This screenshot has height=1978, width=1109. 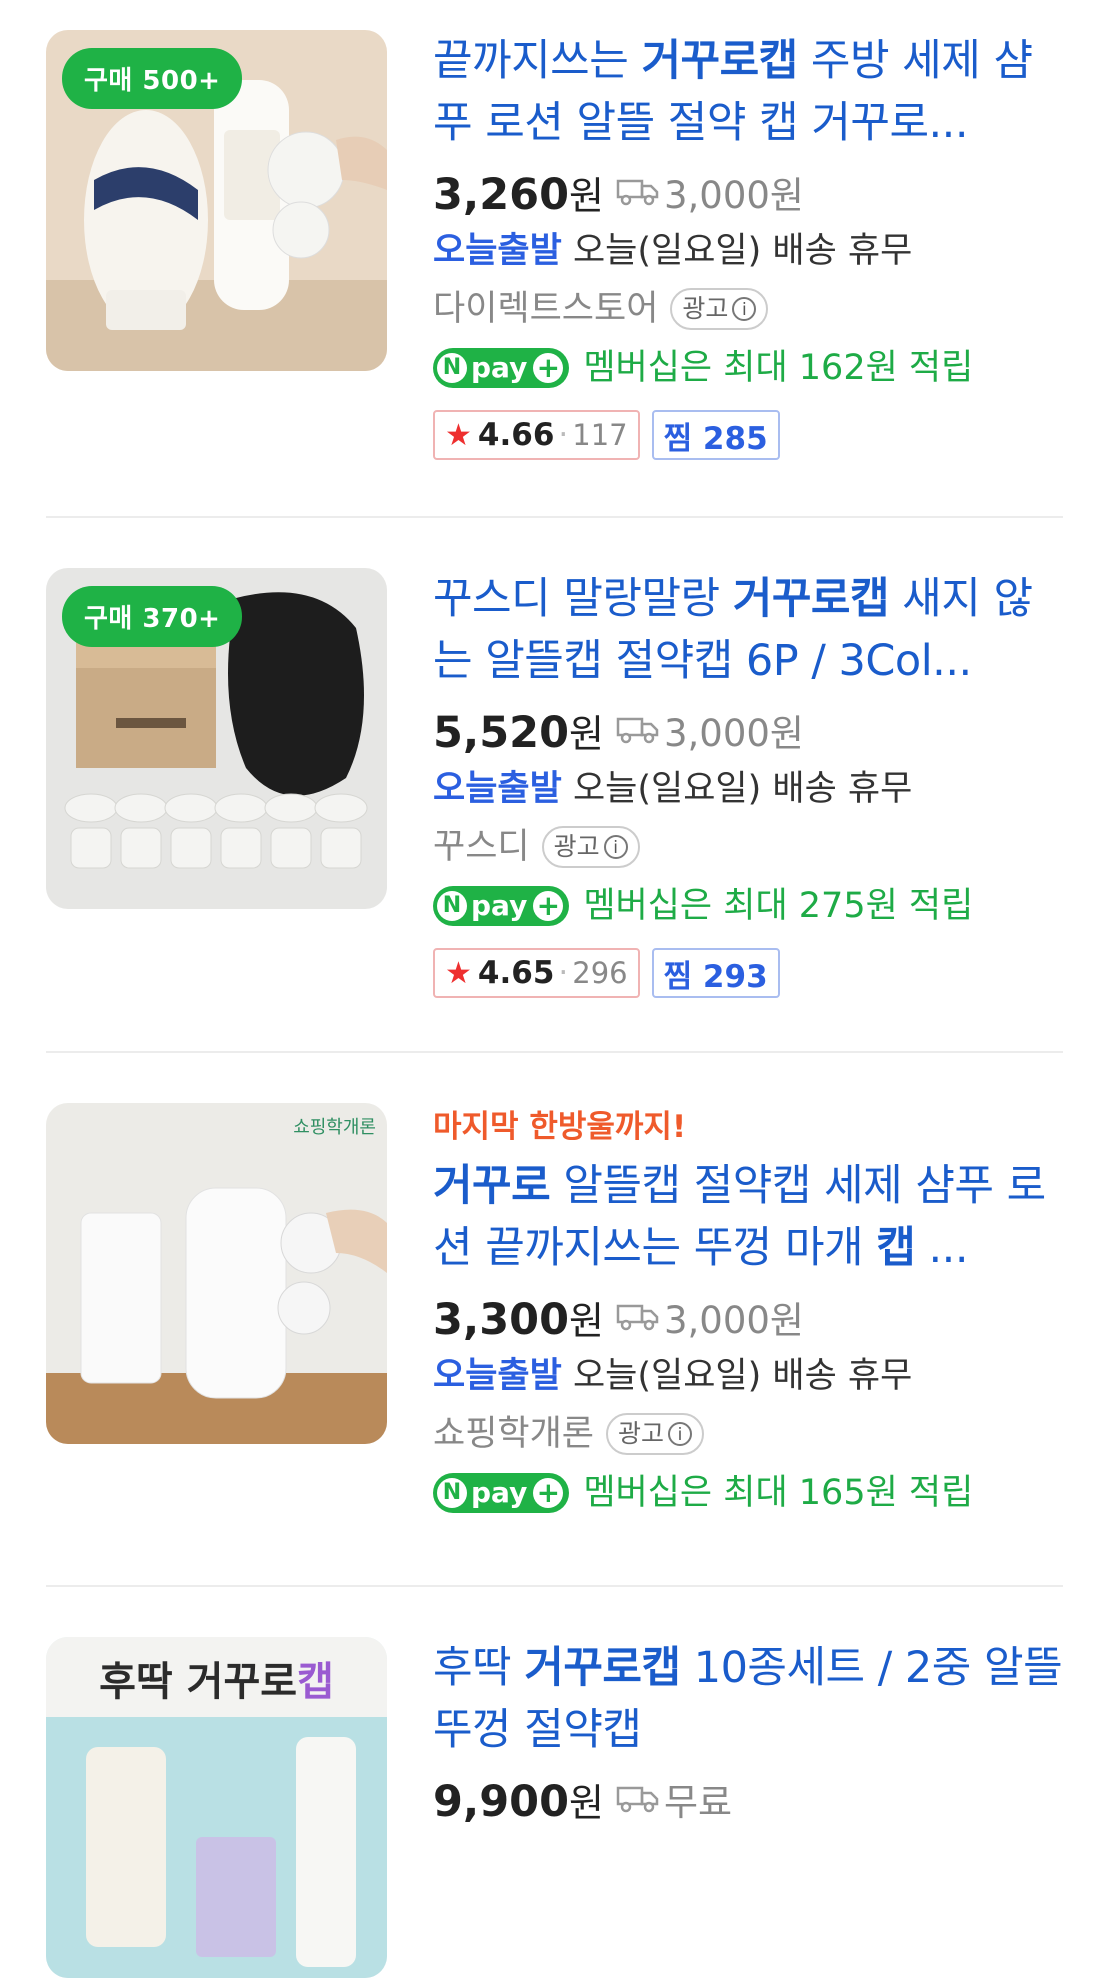 I want to click on shipping-text: 무료, so click(x=698, y=1802).